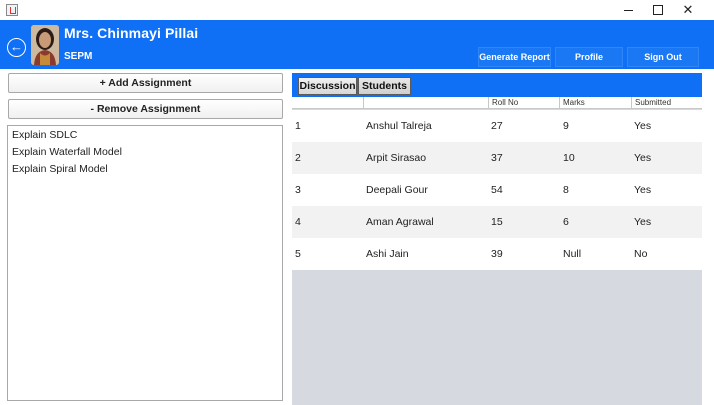 The height and width of the screenshot is (405, 714). Describe the element at coordinates (327, 86) in the screenshot. I see `tab-discussion: Discussion` at that location.